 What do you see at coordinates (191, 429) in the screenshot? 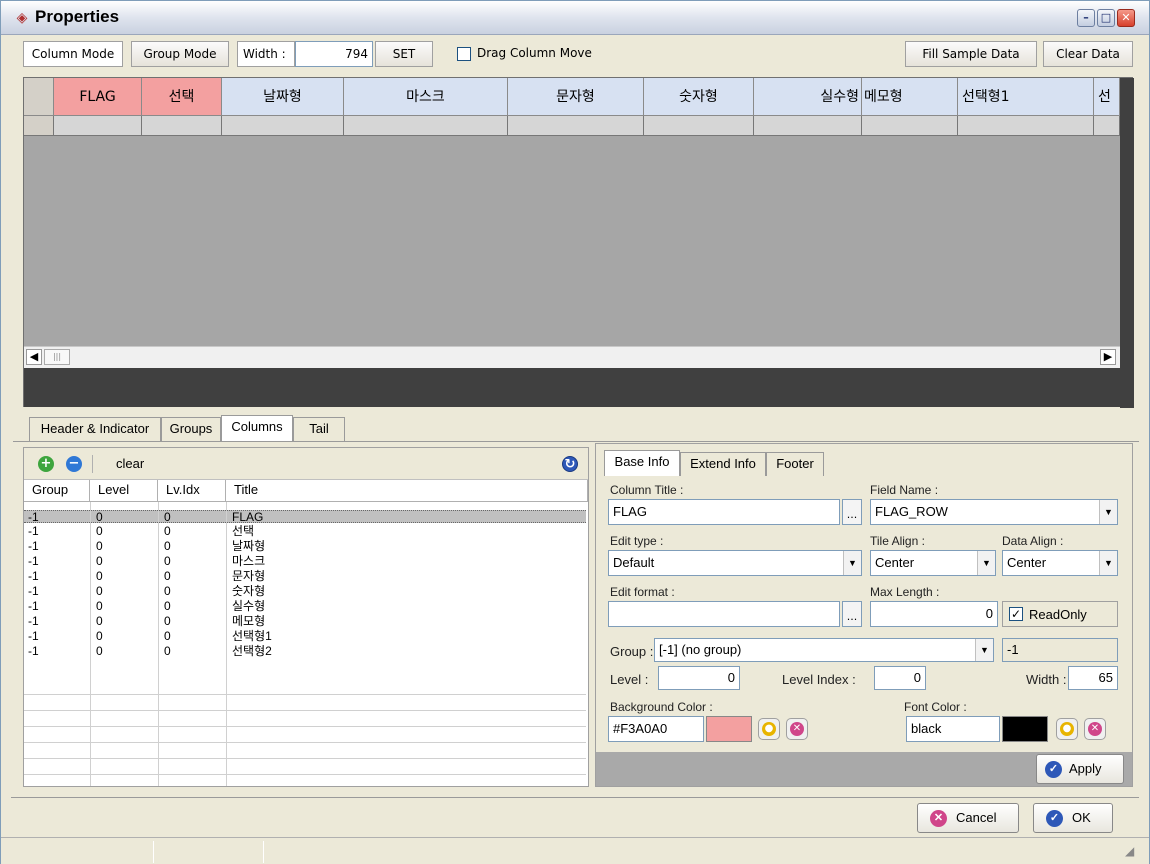
I see `tab-groups: Groups` at bounding box center [191, 429].